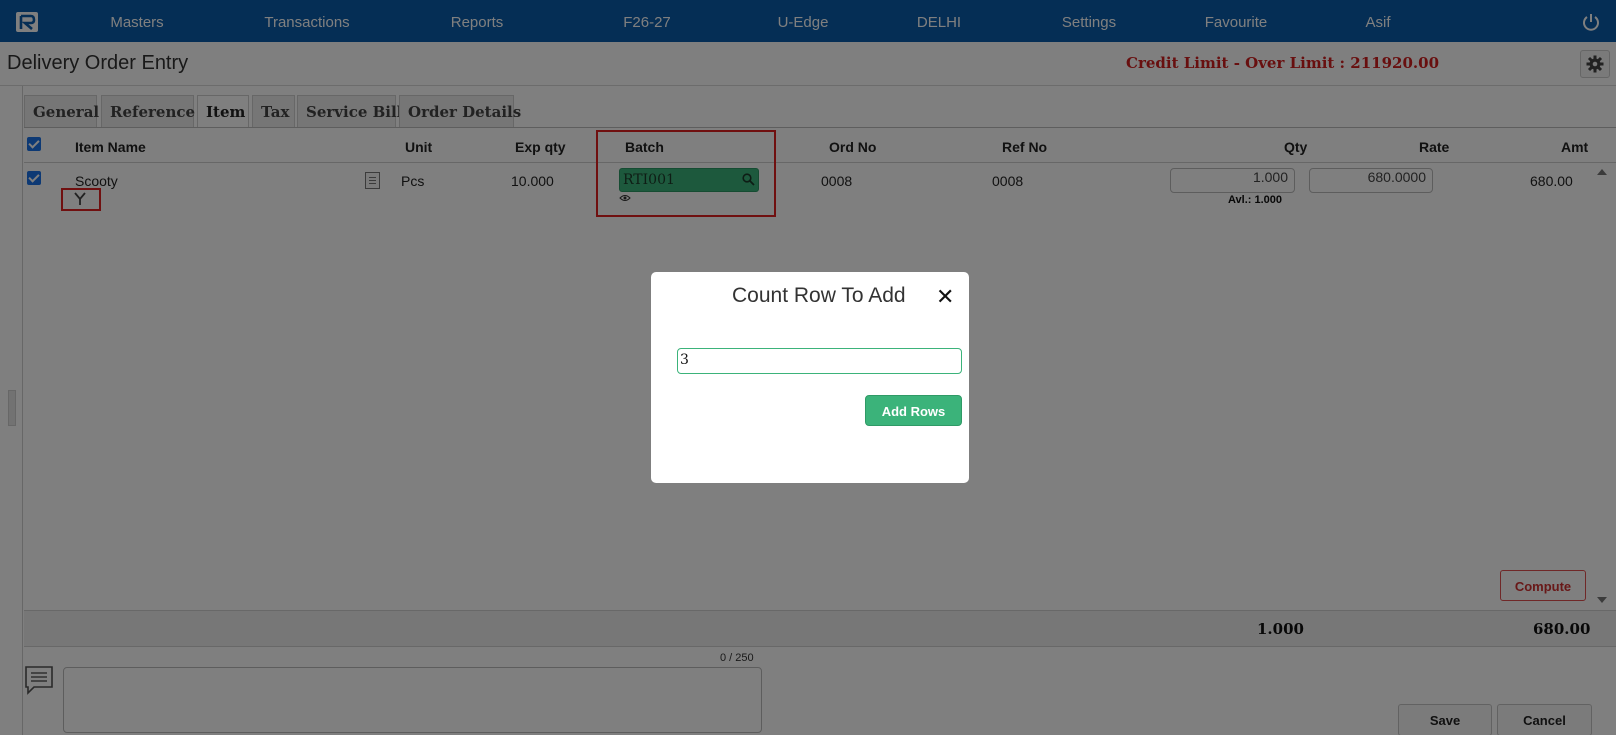  I want to click on row-count-input: 3, so click(819, 361).